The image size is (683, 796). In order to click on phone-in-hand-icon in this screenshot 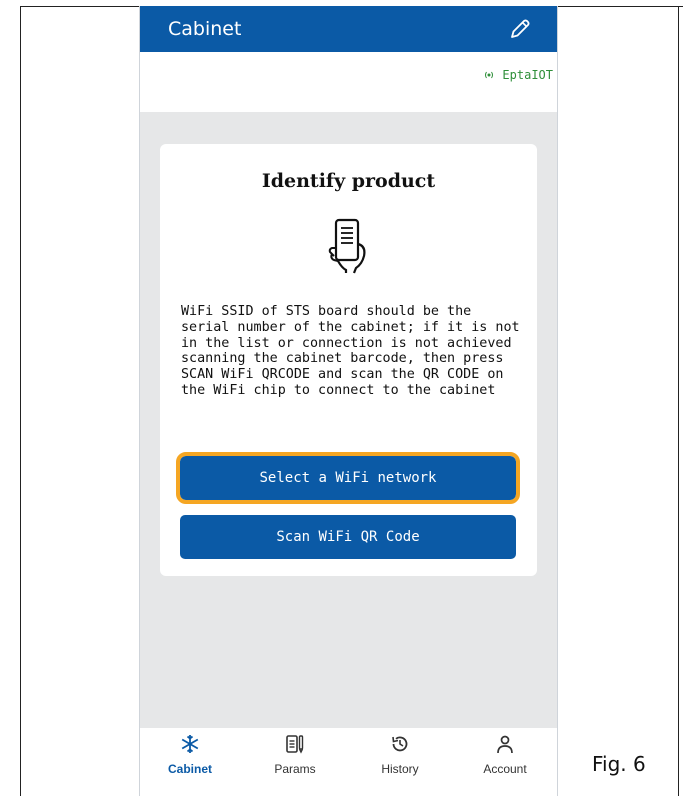, I will do `click(347, 246)`.